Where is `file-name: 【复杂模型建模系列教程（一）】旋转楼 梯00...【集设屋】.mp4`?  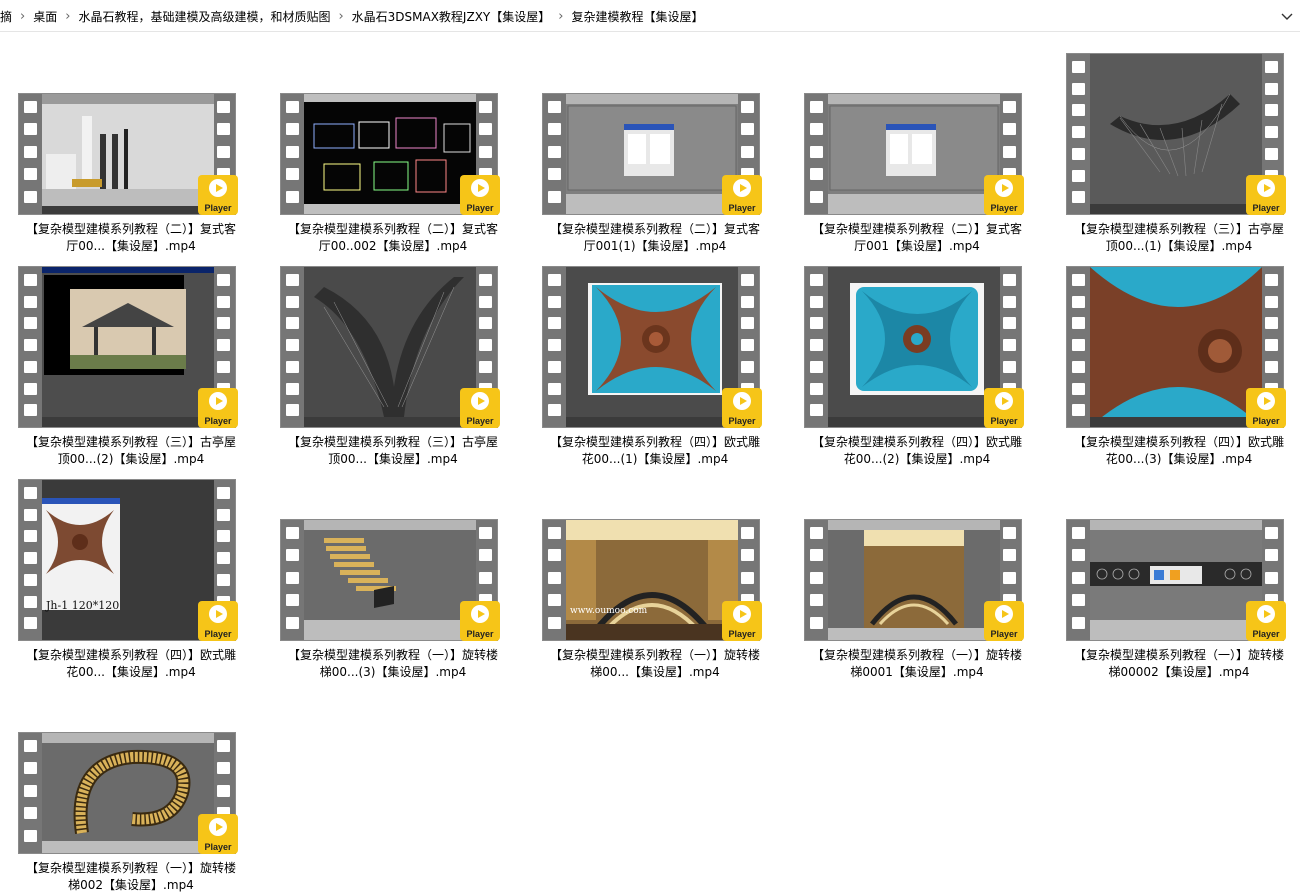 file-name: 【复杂模型建模系列教程（一）】旋转楼 梯00...【集设屋】.mp4 is located at coordinates (655, 664).